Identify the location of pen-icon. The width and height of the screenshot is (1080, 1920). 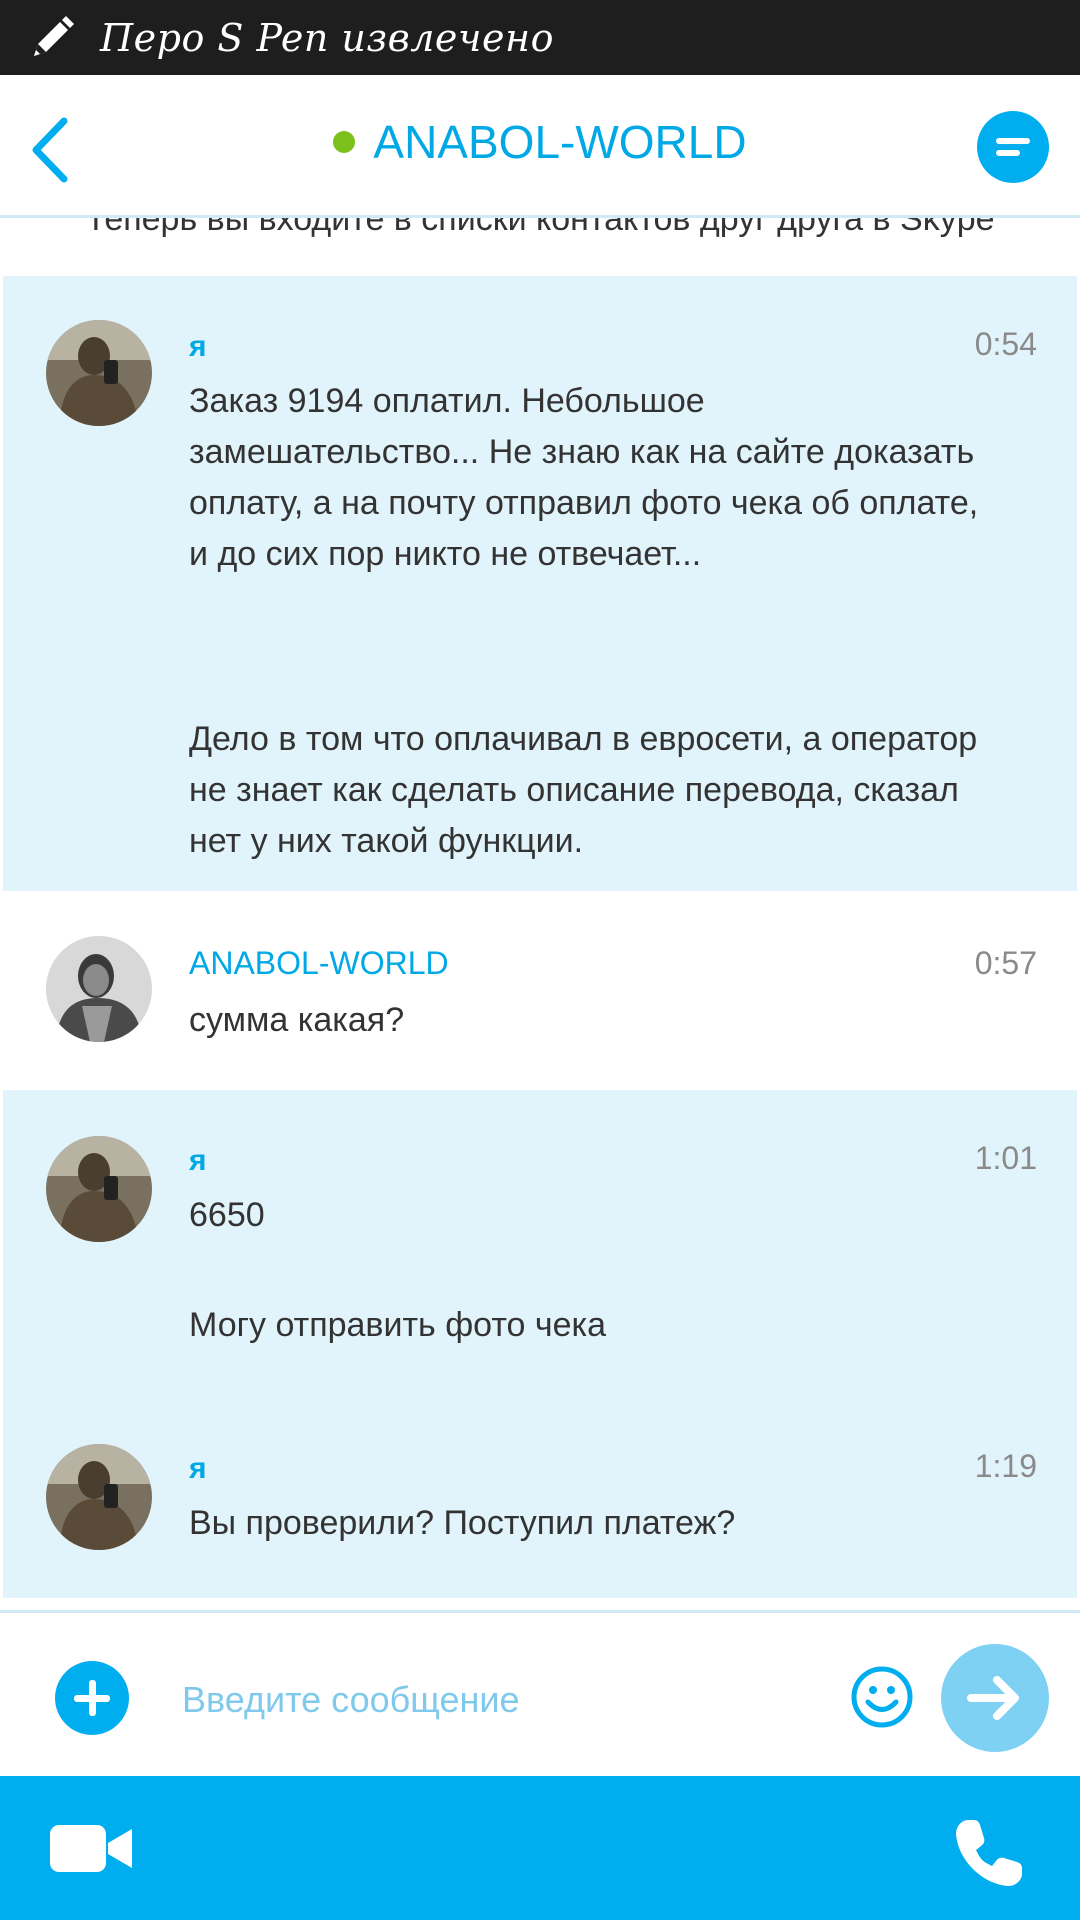
(54, 35).